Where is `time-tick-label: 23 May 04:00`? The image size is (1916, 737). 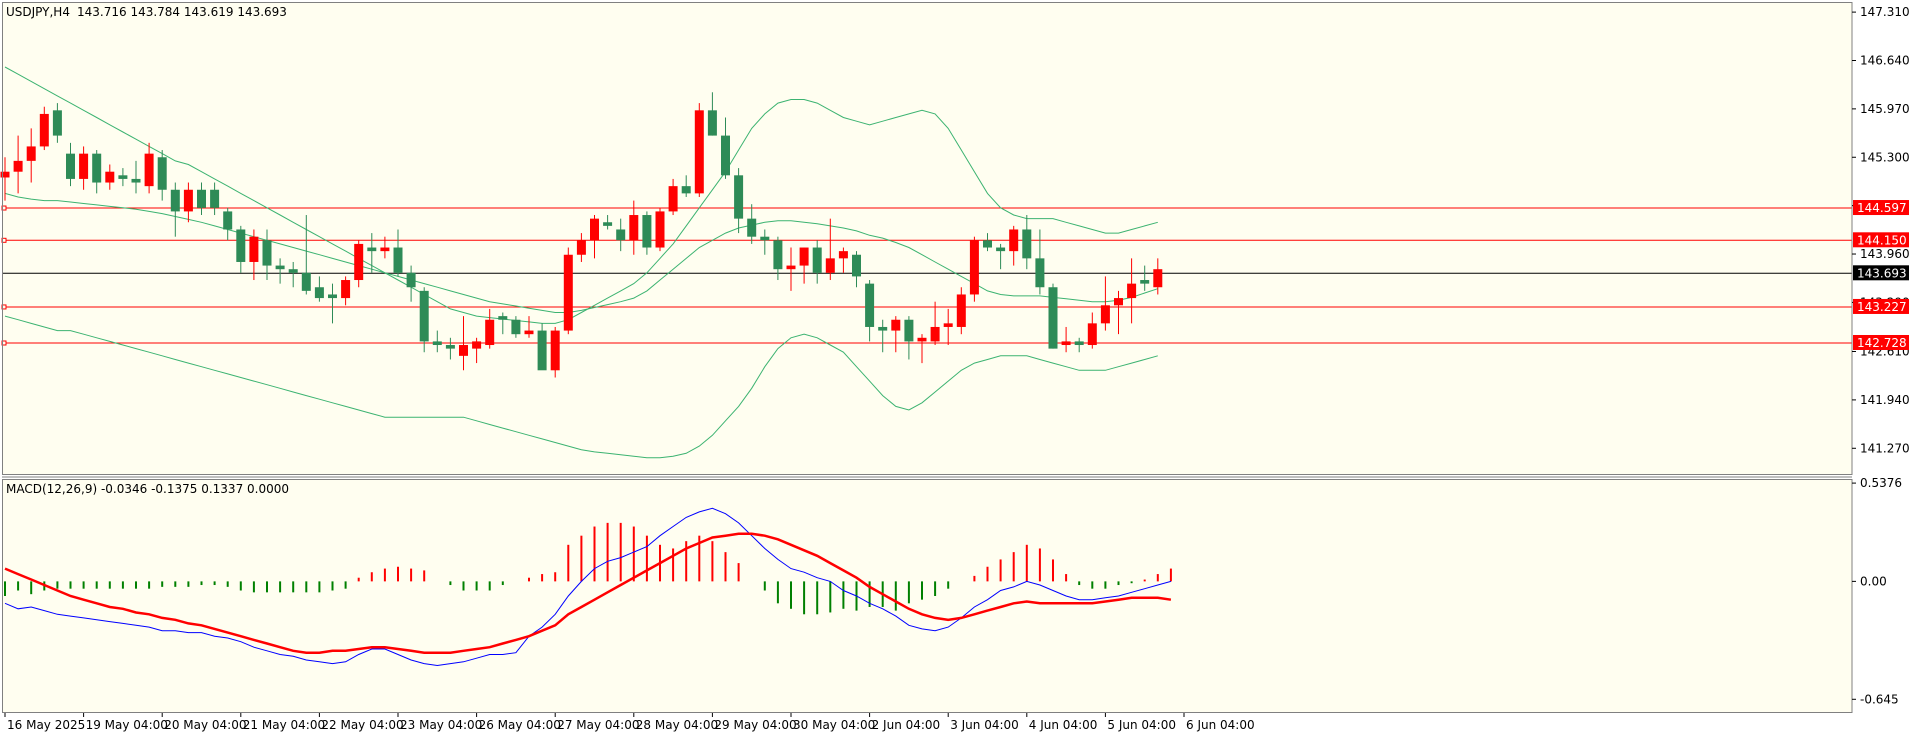 time-tick-label: 23 May 04:00 is located at coordinates (441, 725).